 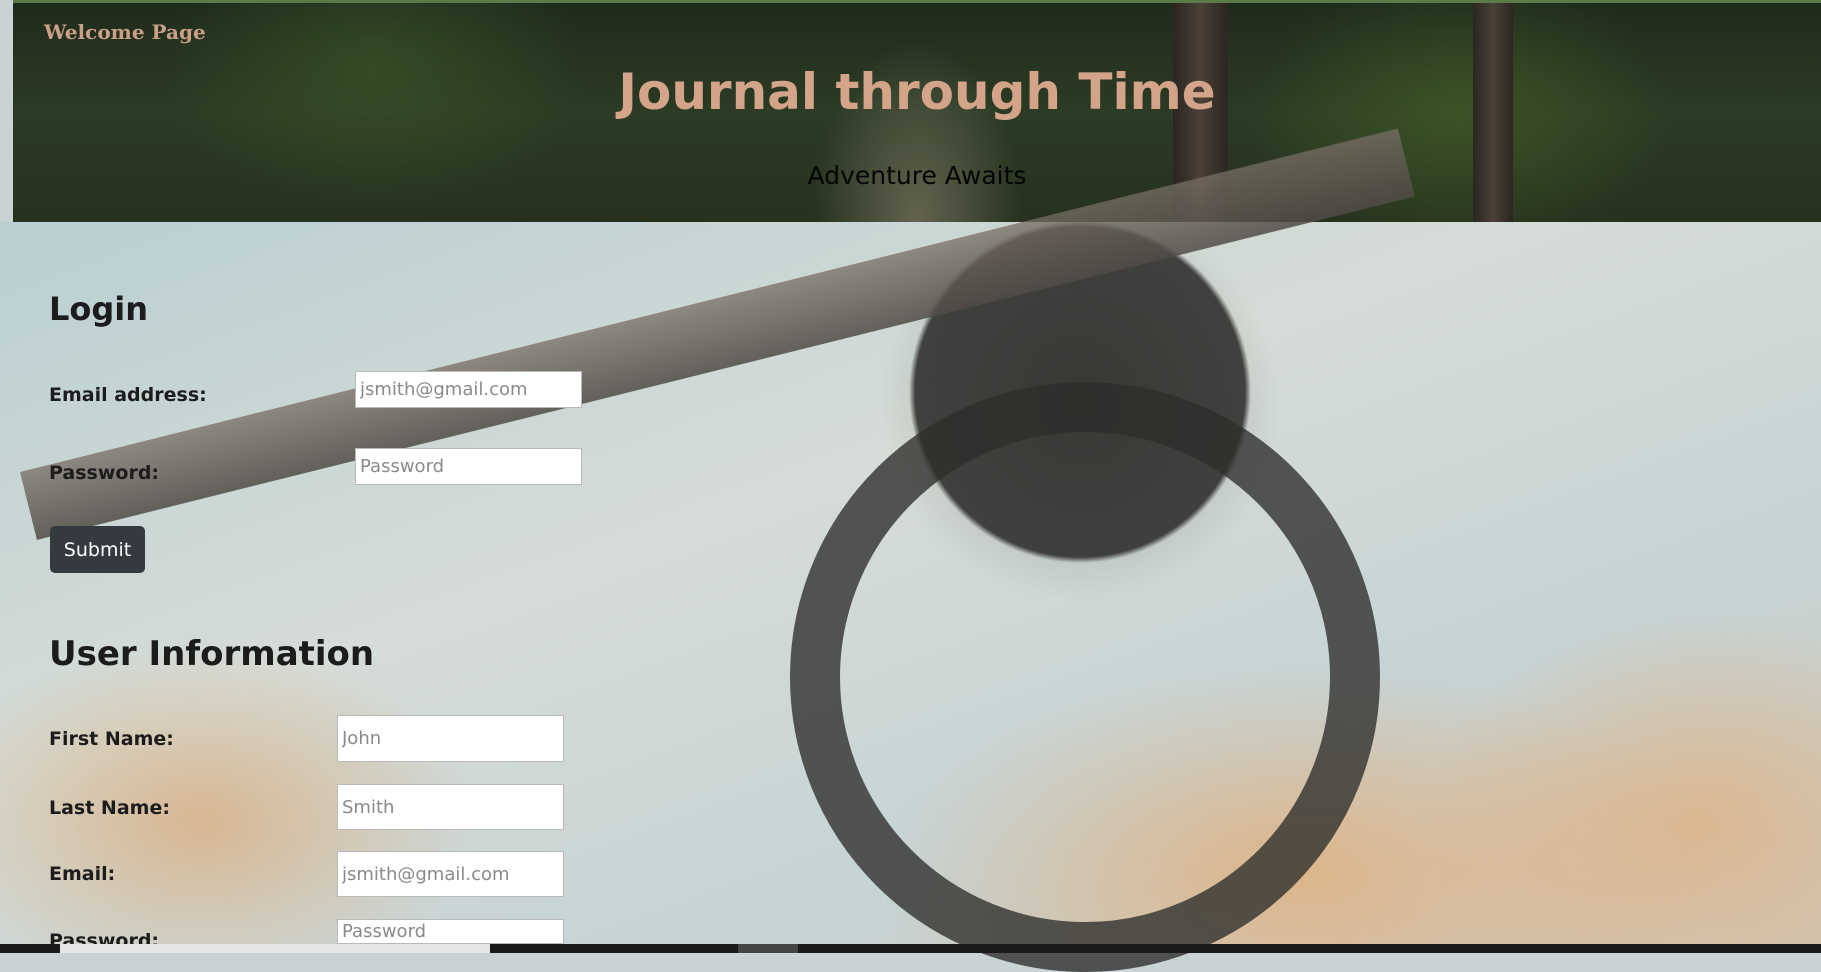 I want to click on email-label: Email:, so click(x=82, y=874).